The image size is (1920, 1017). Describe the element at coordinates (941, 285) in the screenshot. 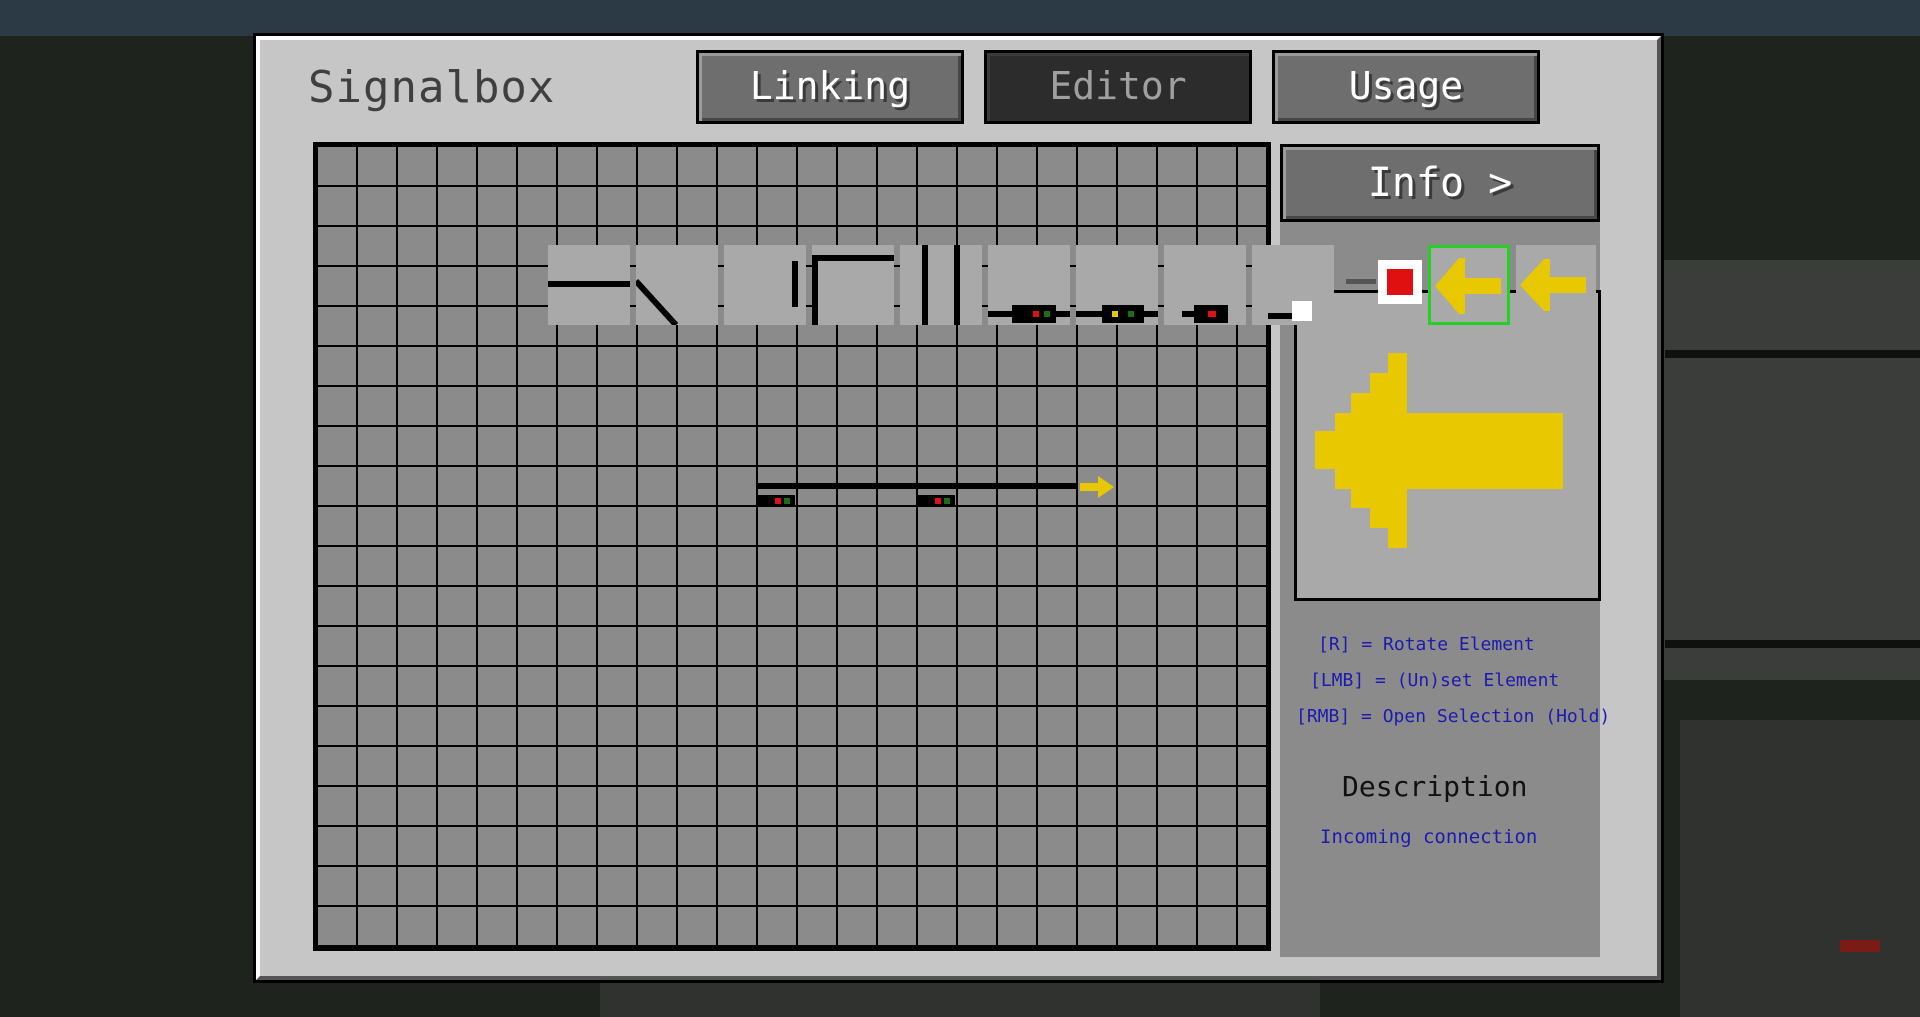

I see `palette-double-track` at that location.